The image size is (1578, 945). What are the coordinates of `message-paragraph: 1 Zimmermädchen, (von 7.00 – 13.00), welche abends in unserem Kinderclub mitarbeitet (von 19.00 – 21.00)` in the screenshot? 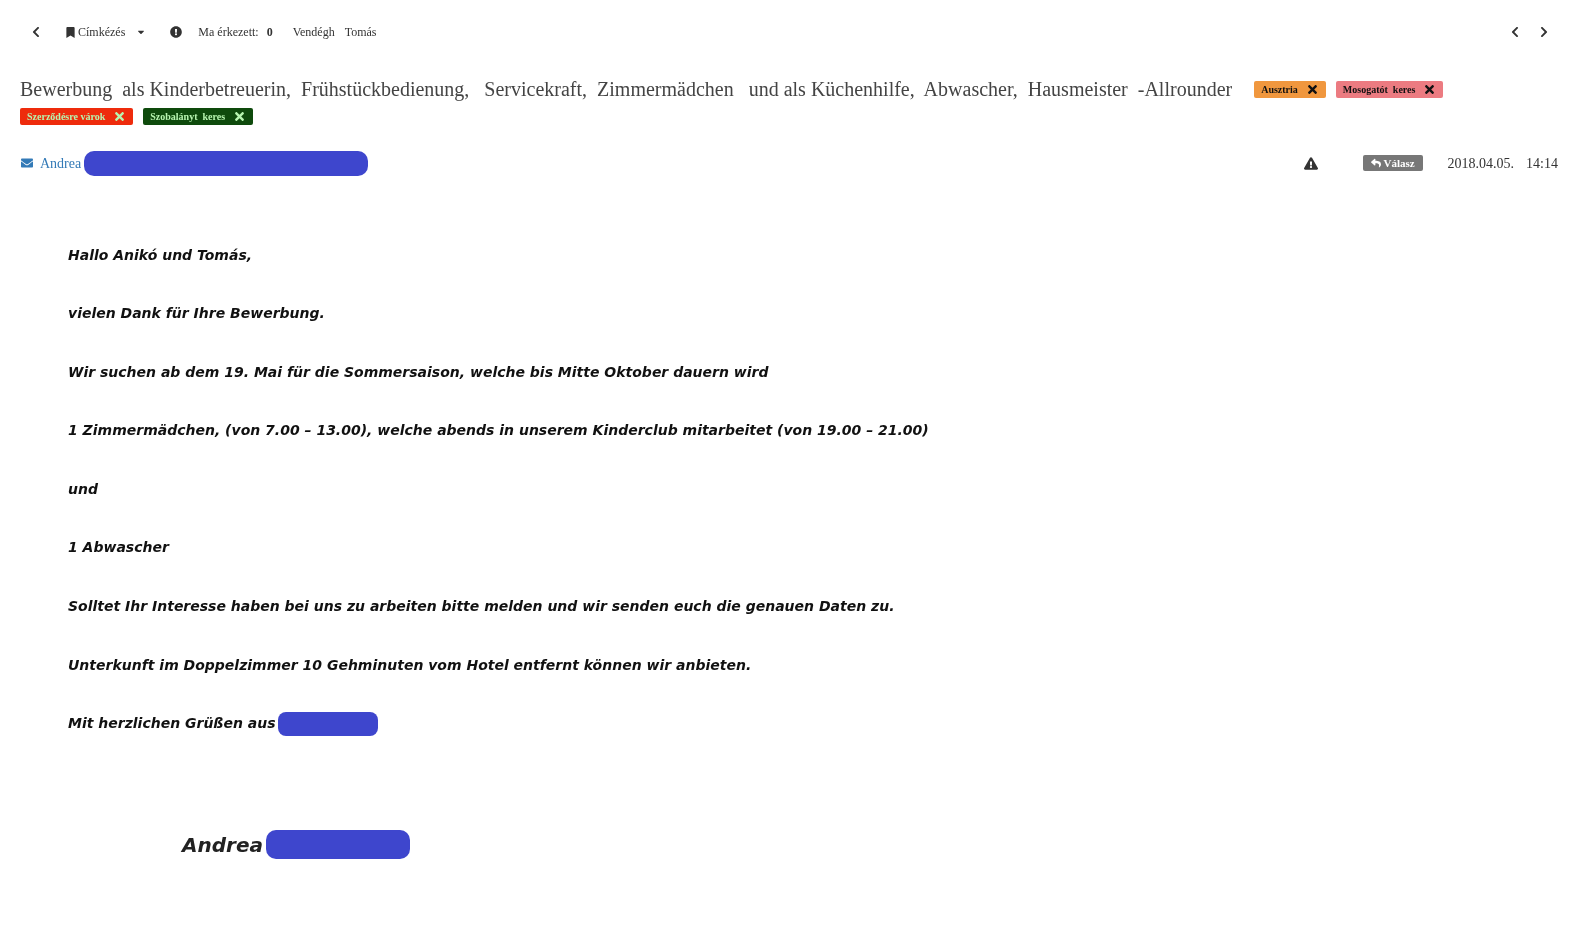 It's located at (498, 431).